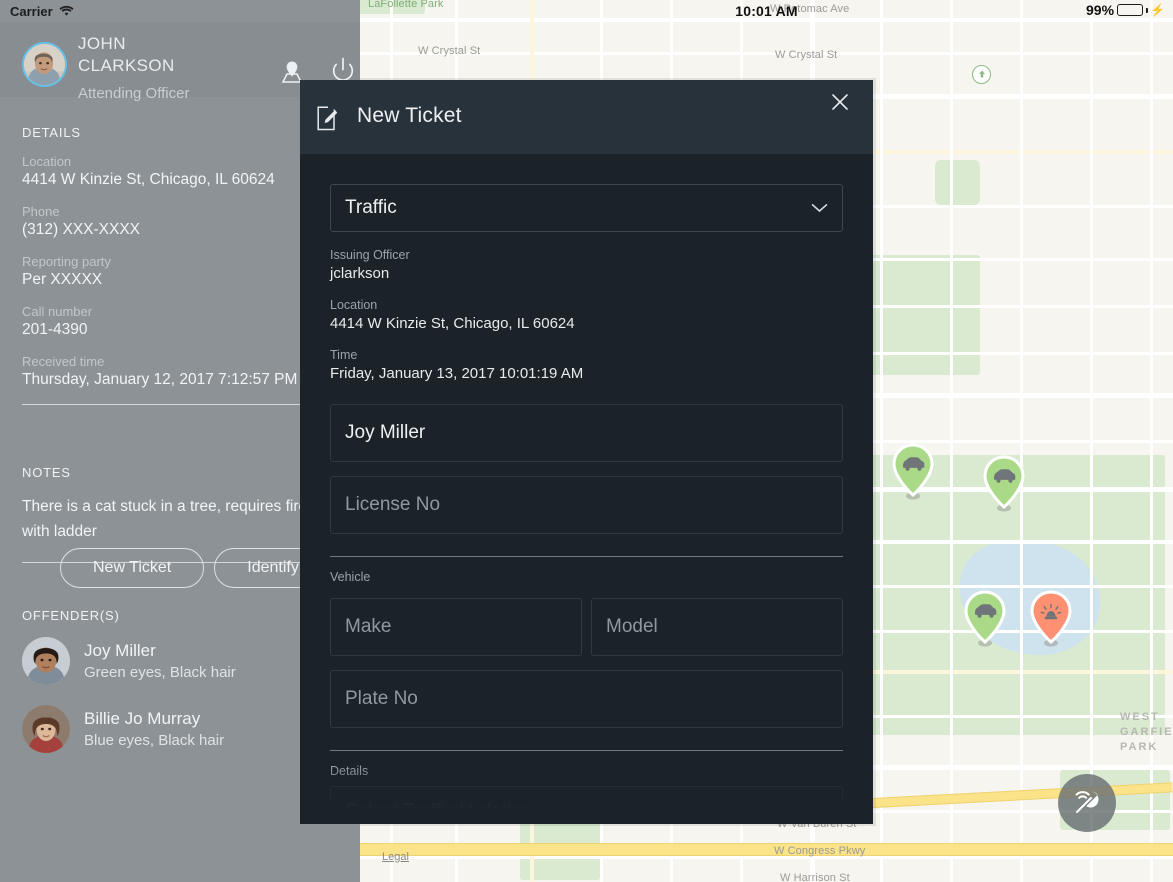  I want to click on ticket-type-select: Traffic, so click(586, 208).